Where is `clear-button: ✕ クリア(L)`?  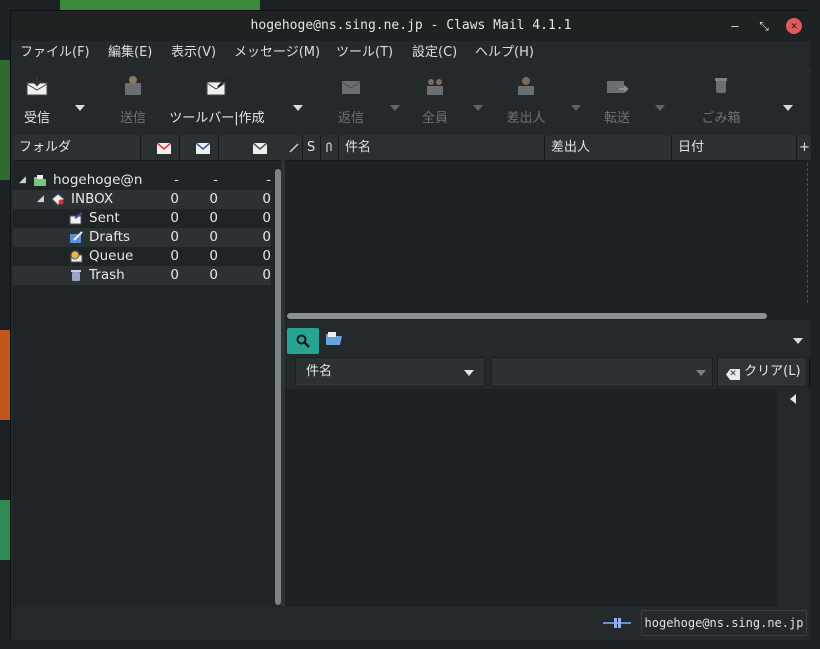 clear-button: ✕ クリア(L) is located at coordinates (762, 372).